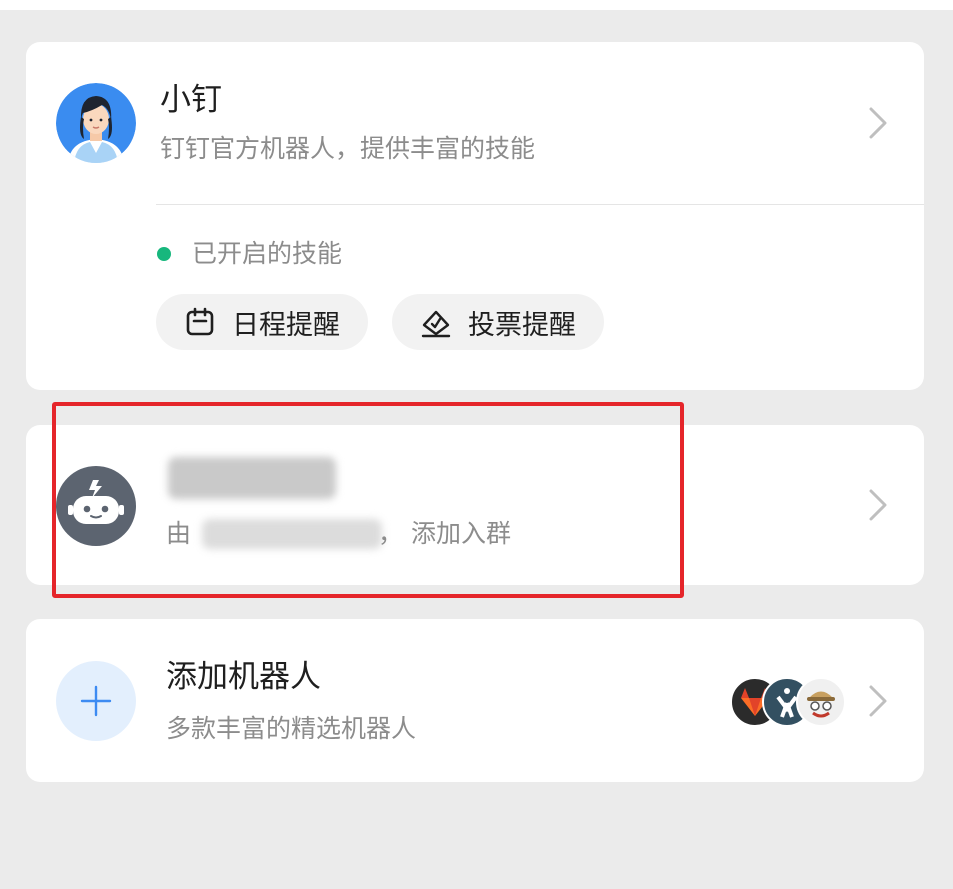 The height and width of the screenshot is (889, 953). Describe the element at coordinates (821, 702) in the screenshot. I see `travis-icon` at that location.